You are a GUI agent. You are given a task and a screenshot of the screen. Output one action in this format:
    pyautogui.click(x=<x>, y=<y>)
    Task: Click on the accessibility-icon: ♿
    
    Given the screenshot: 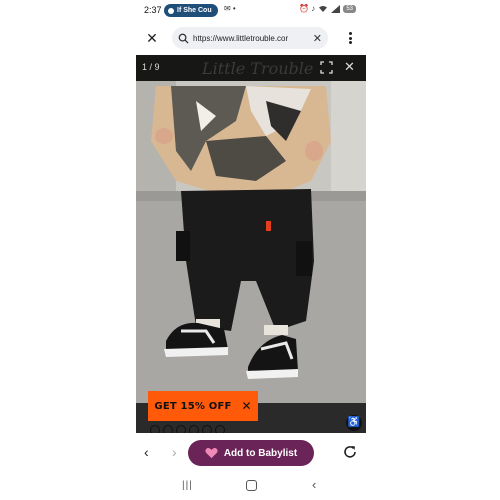 What is the action you would take?
    pyautogui.click(x=354, y=423)
    